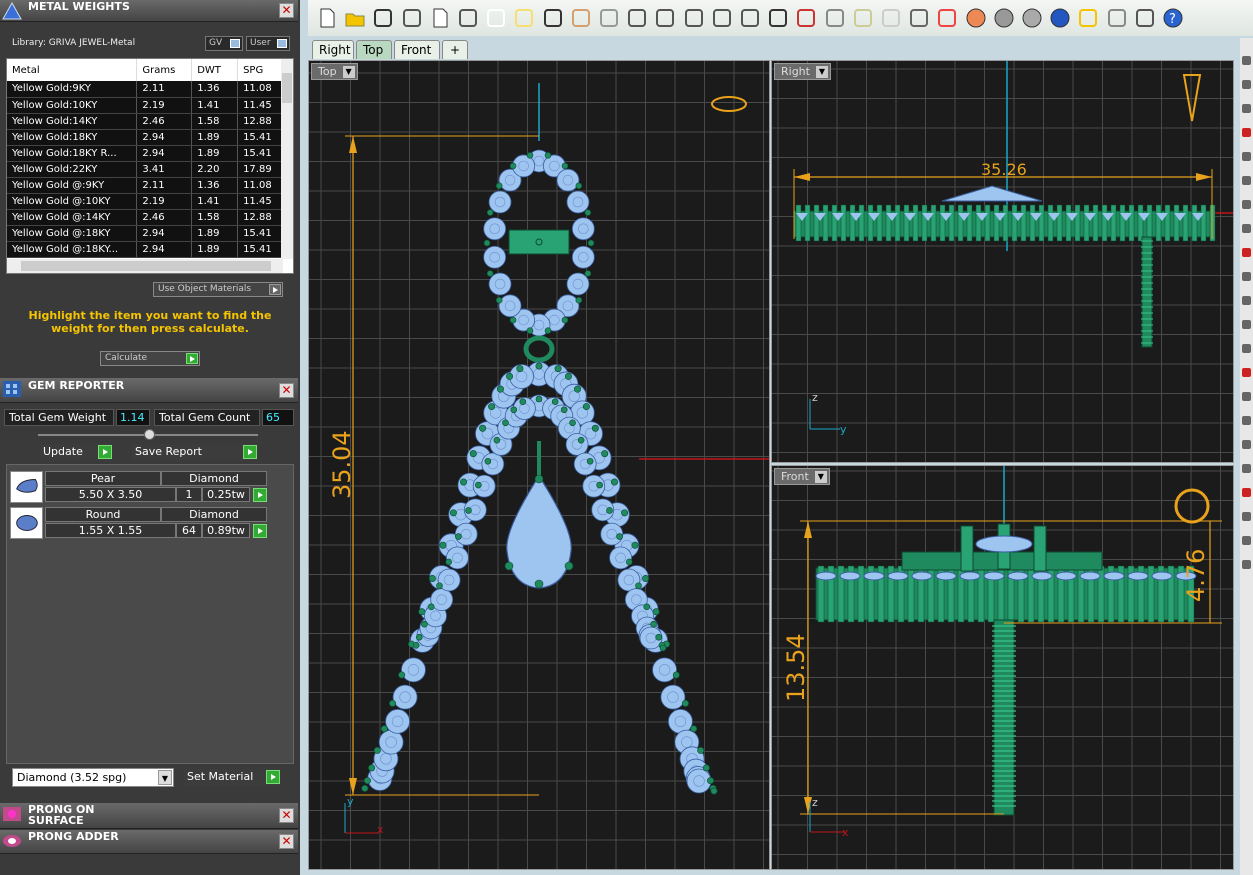  I want to click on copy-icon, so click(496, 18).